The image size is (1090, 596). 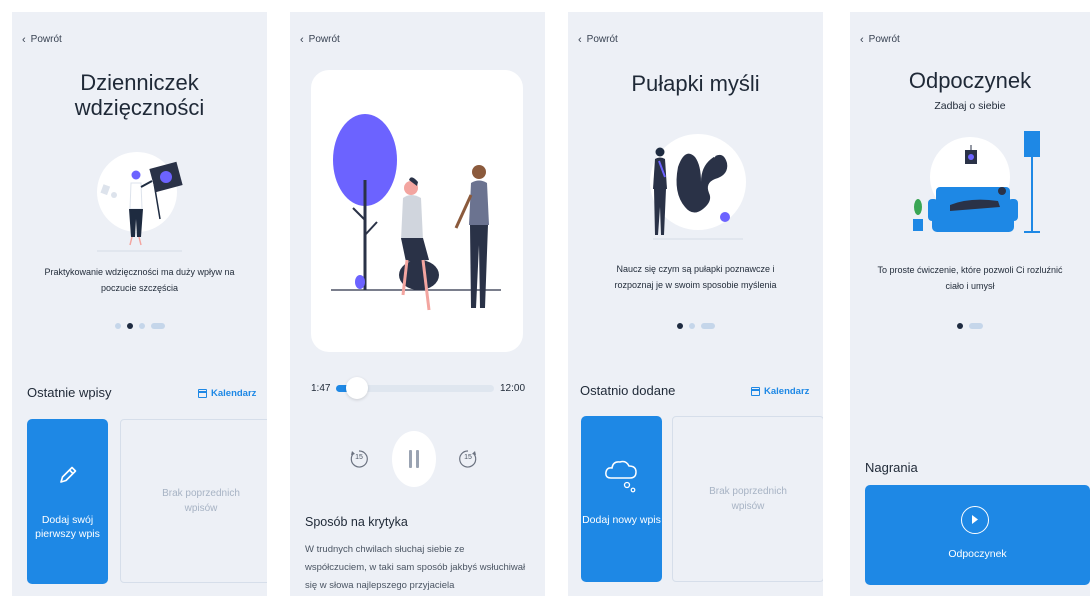 I want to click on title-line-1: Dzienniczek, so click(x=139, y=82).